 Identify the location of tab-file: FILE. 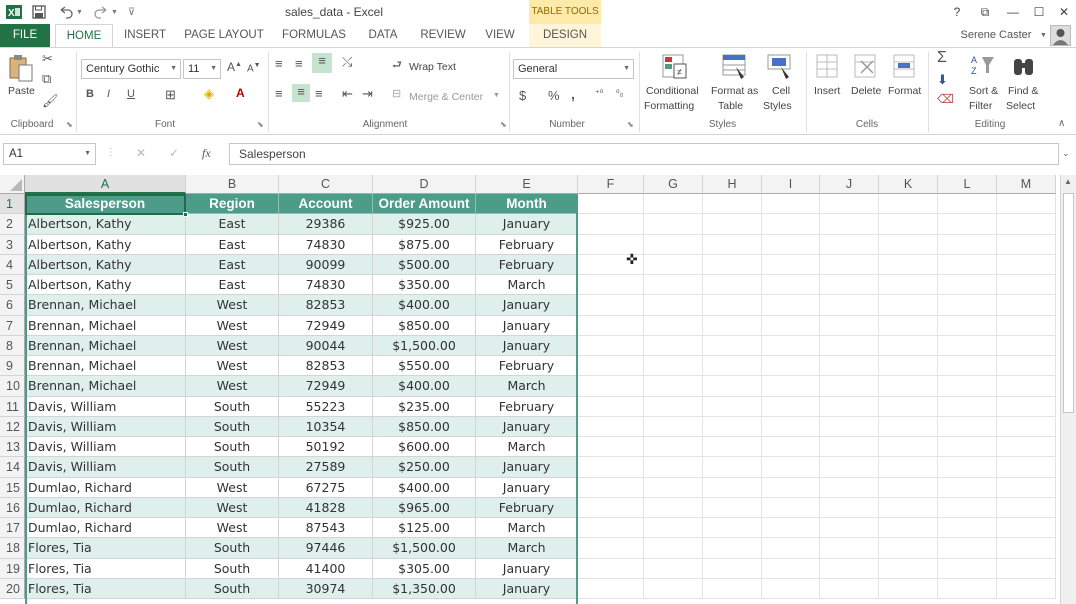
(25, 35).